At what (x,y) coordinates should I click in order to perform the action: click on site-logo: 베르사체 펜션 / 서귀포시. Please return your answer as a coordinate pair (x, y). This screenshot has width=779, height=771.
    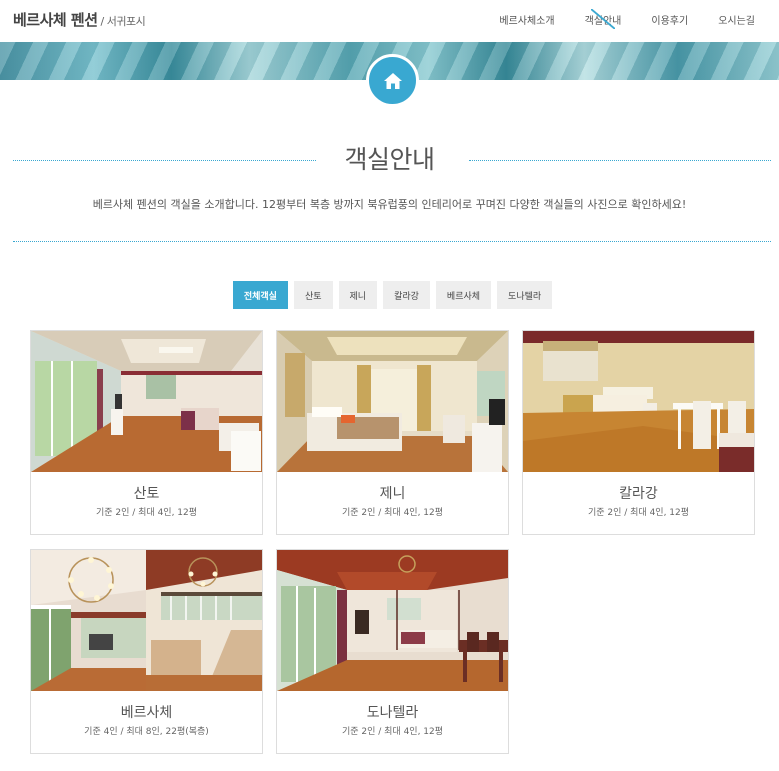
    Looking at the image, I should click on (79, 19).